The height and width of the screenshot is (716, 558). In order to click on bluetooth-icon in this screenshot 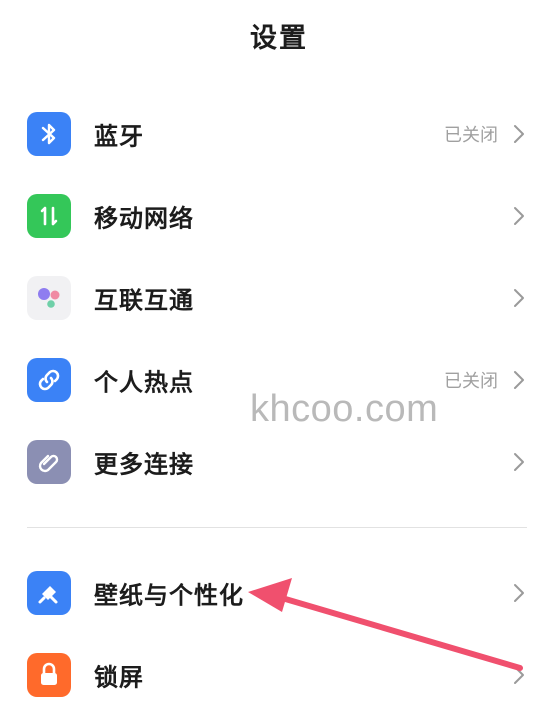, I will do `click(49, 134)`.